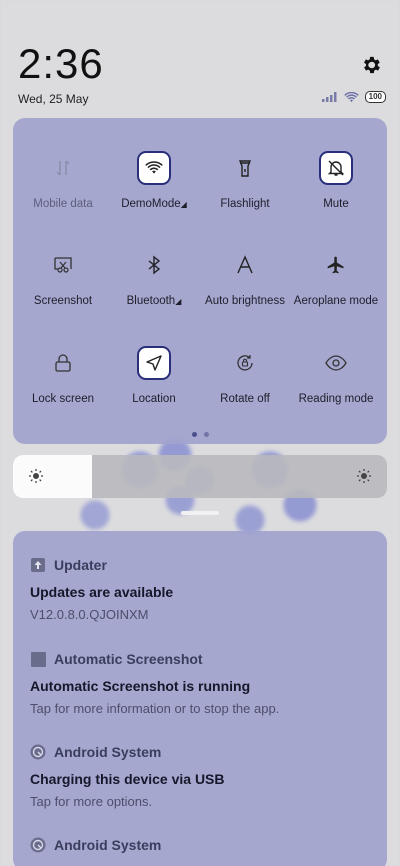 This screenshot has width=400, height=866. I want to click on tile-screenshot: Screenshot, so click(63, 277).